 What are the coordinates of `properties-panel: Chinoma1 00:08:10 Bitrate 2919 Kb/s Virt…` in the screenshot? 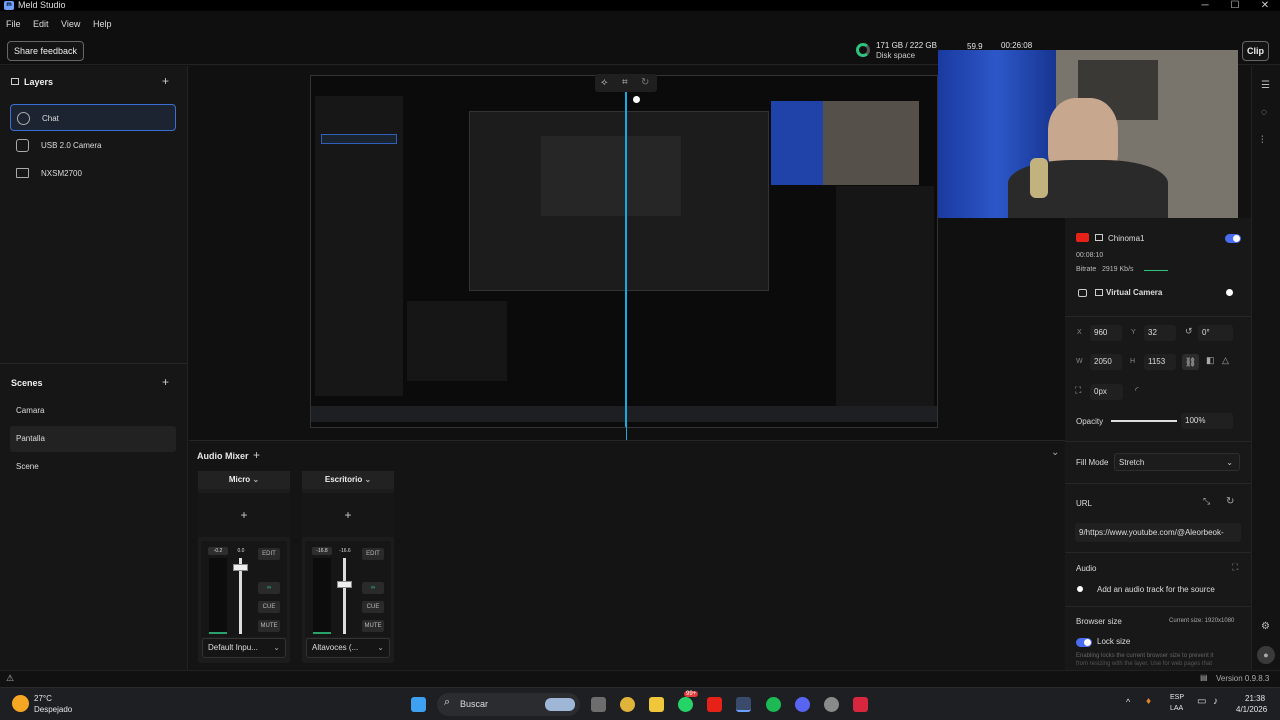 It's located at (1158, 444).